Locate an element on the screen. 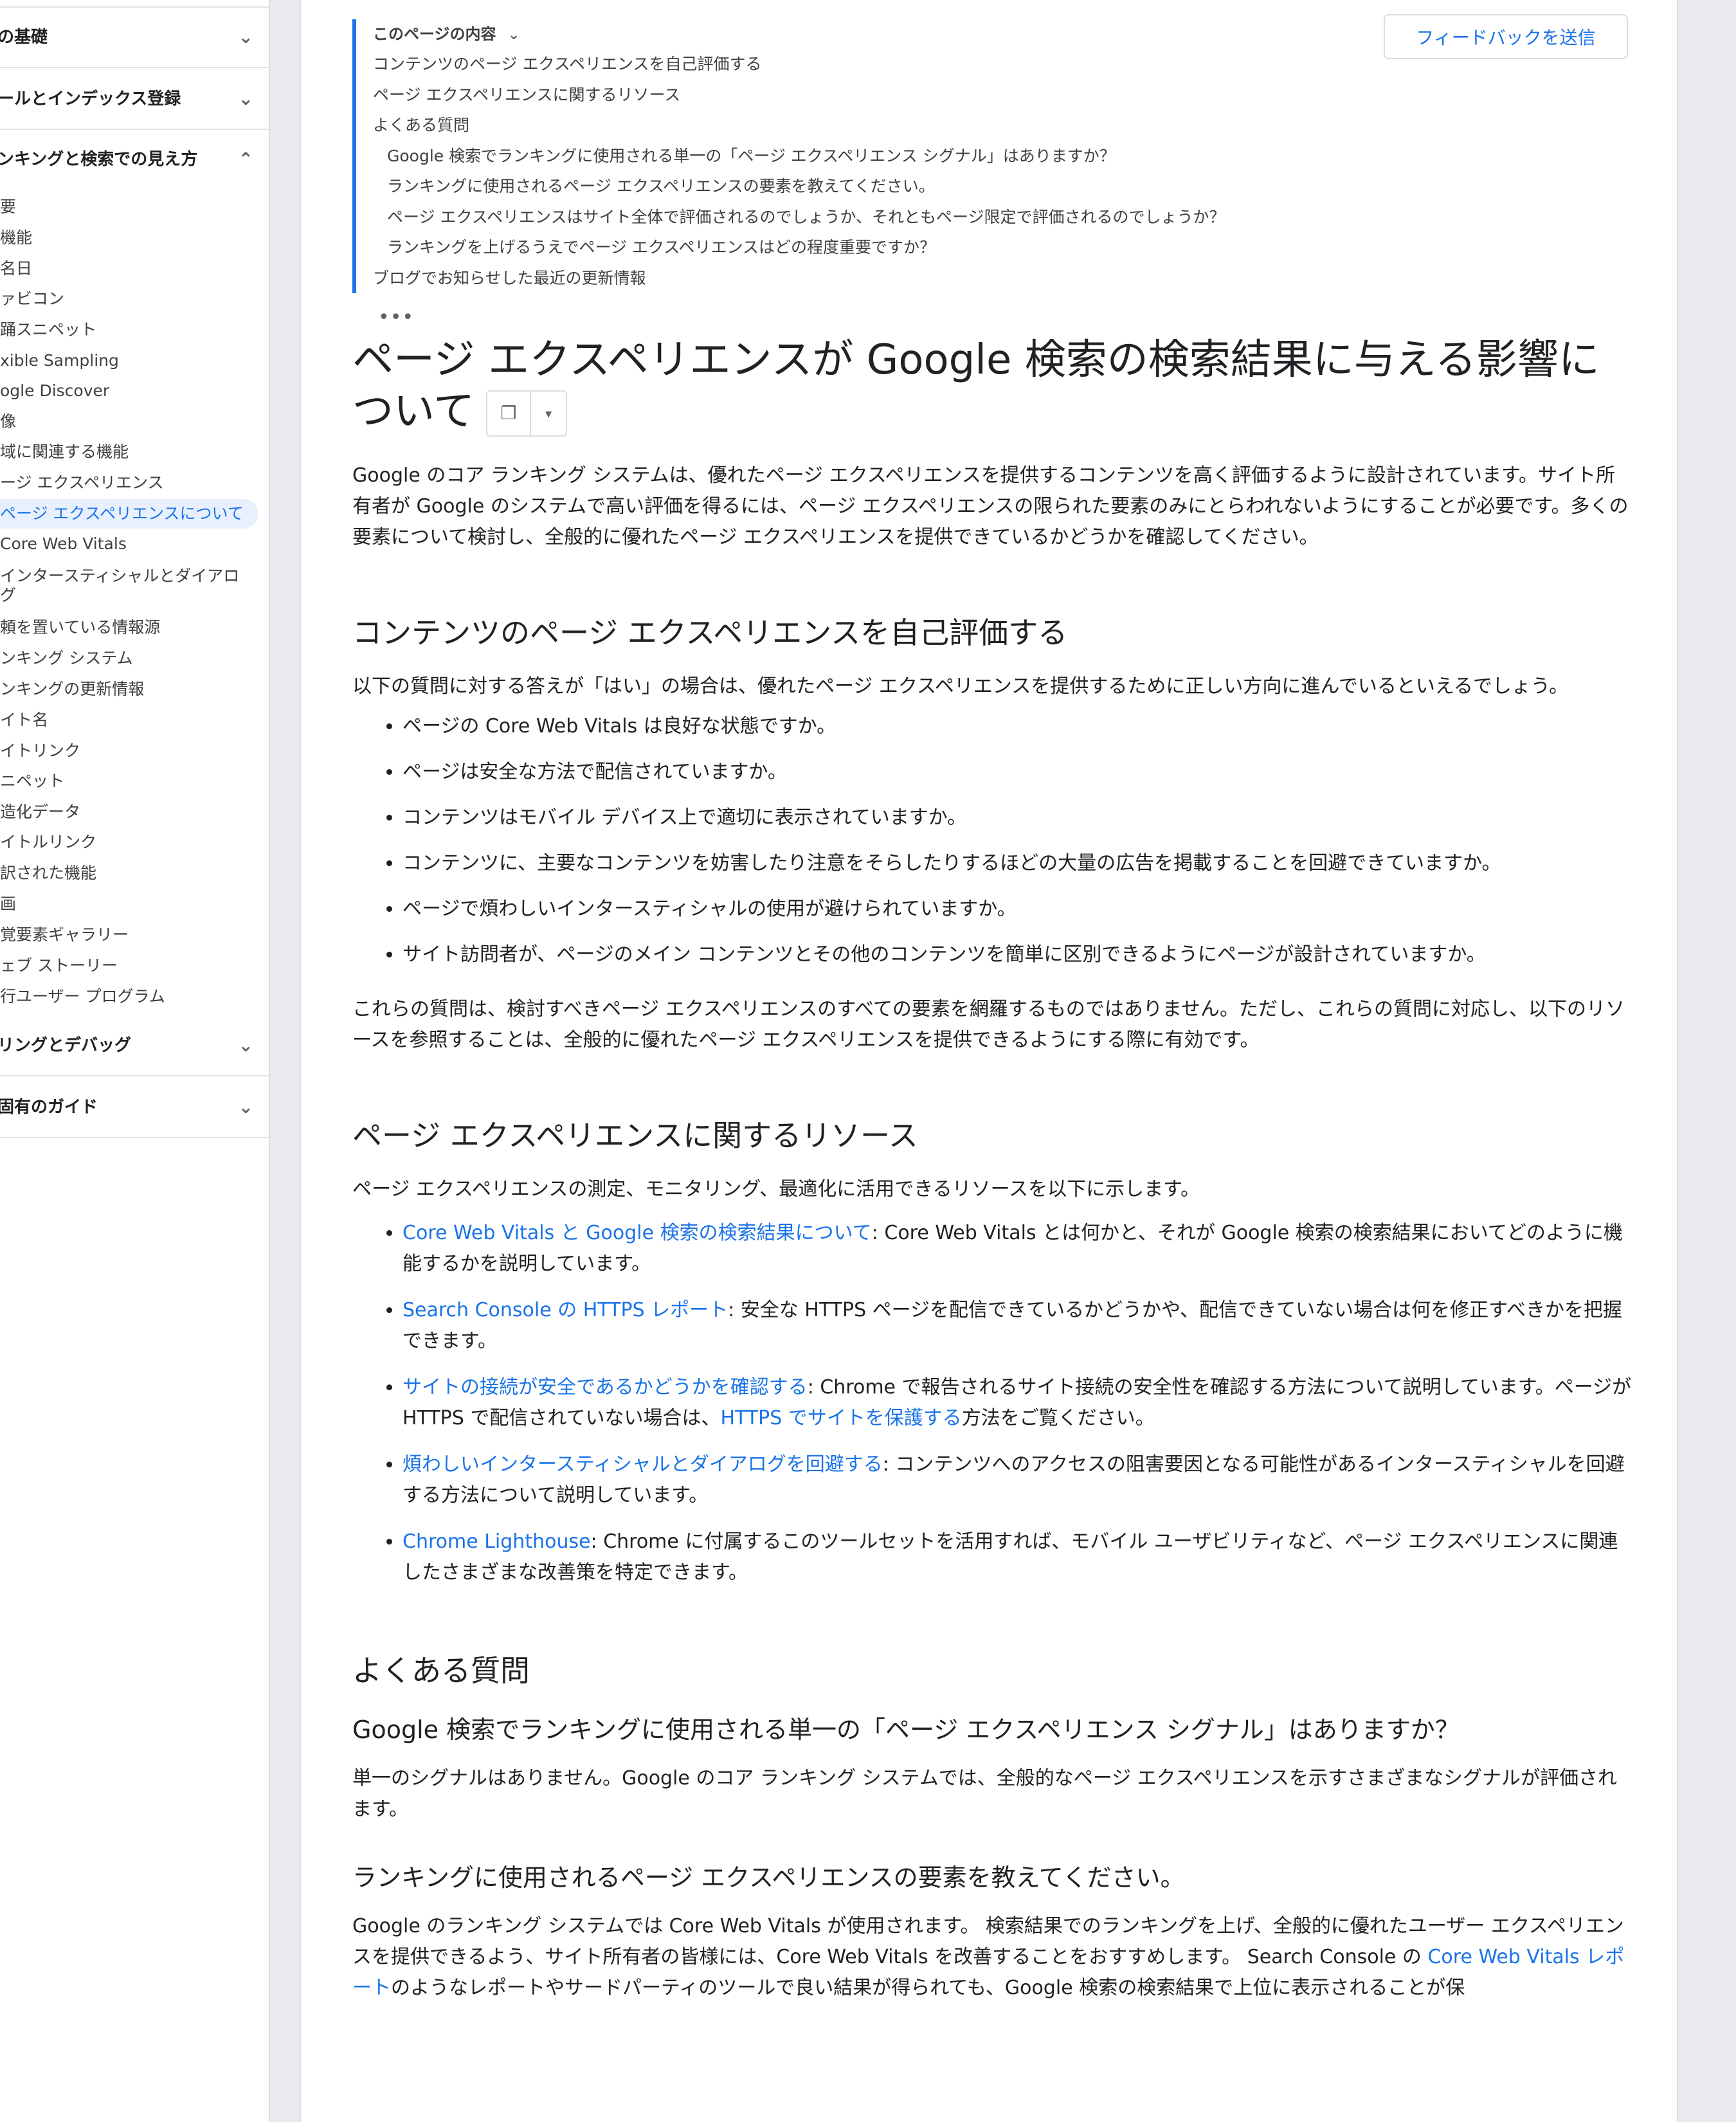  resource-description: 方法をご覧ください。 is located at coordinates (1058, 1418).